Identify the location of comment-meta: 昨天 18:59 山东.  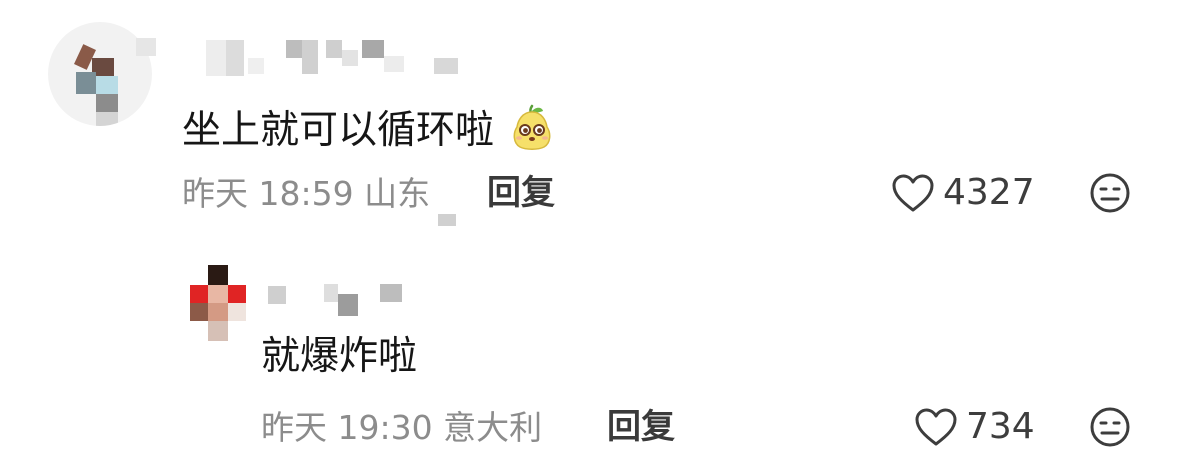
(306, 193).